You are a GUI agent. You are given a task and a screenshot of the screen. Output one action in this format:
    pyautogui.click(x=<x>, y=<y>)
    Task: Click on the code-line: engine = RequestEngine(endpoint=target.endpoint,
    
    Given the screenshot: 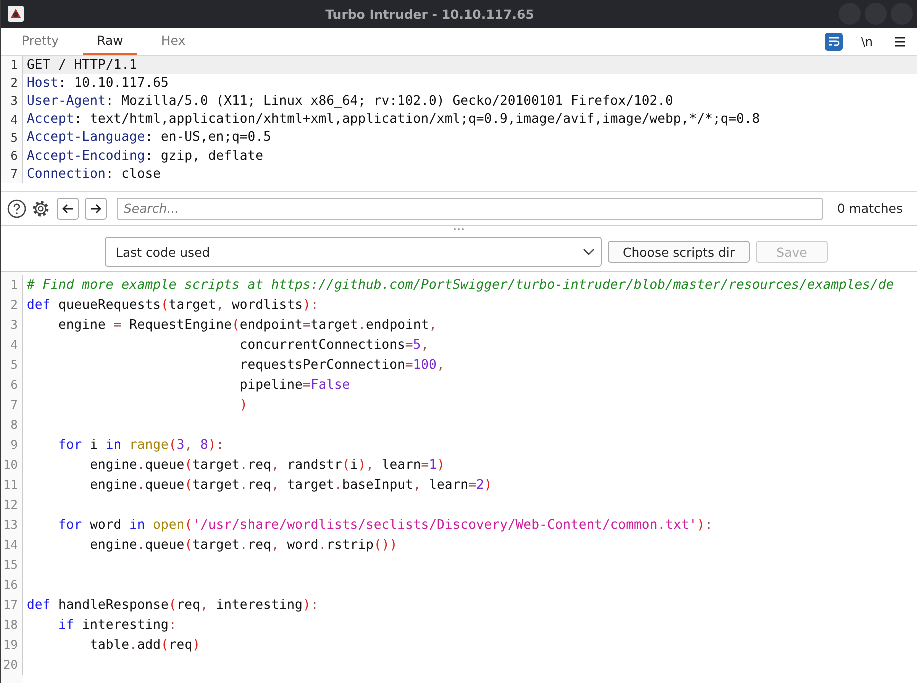 What is the action you would take?
    pyautogui.click(x=248, y=325)
    